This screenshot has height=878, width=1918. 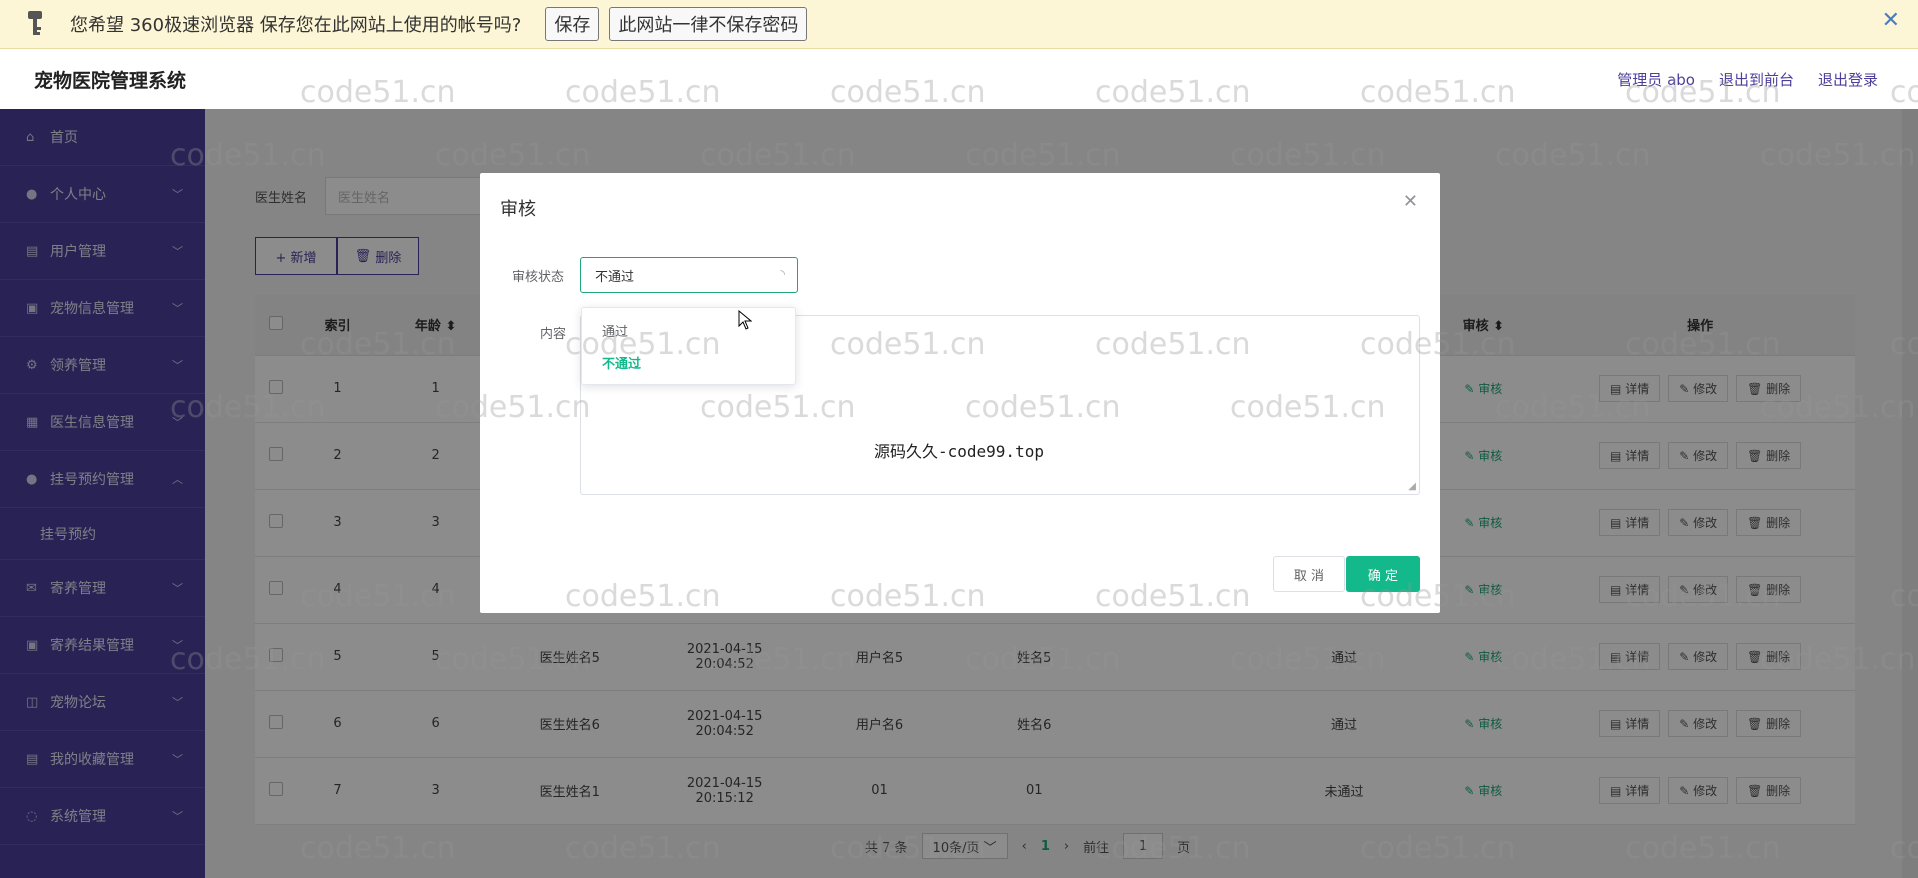 I want to click on overlay-text: 源码久久-code99.top, so click(x=959, y=451).